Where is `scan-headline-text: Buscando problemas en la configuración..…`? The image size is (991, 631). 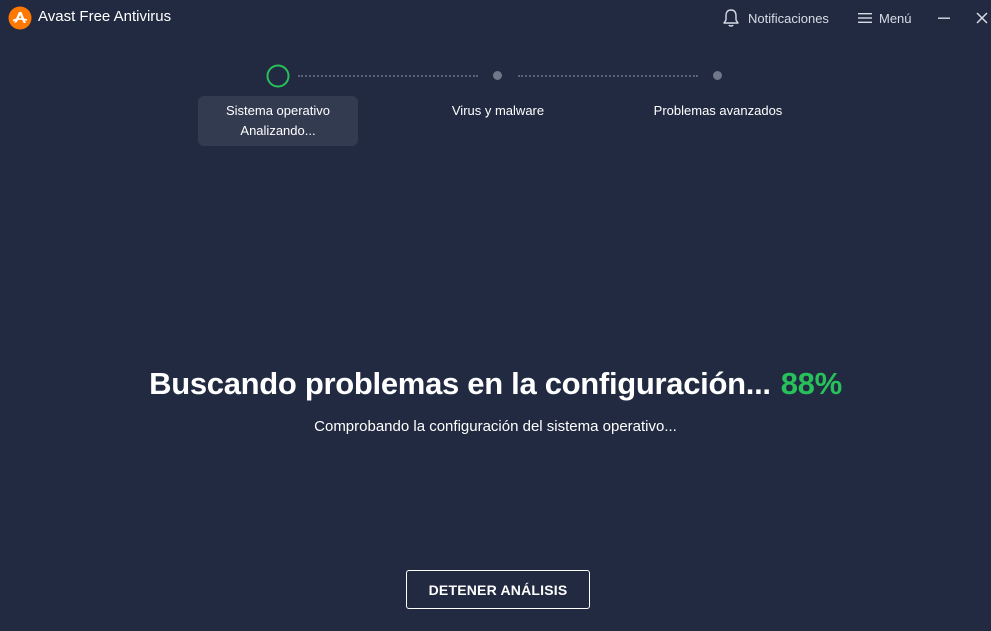 scan-headline-text: Buscando problemas en la configuración..… is located at coordinates (460, 383).